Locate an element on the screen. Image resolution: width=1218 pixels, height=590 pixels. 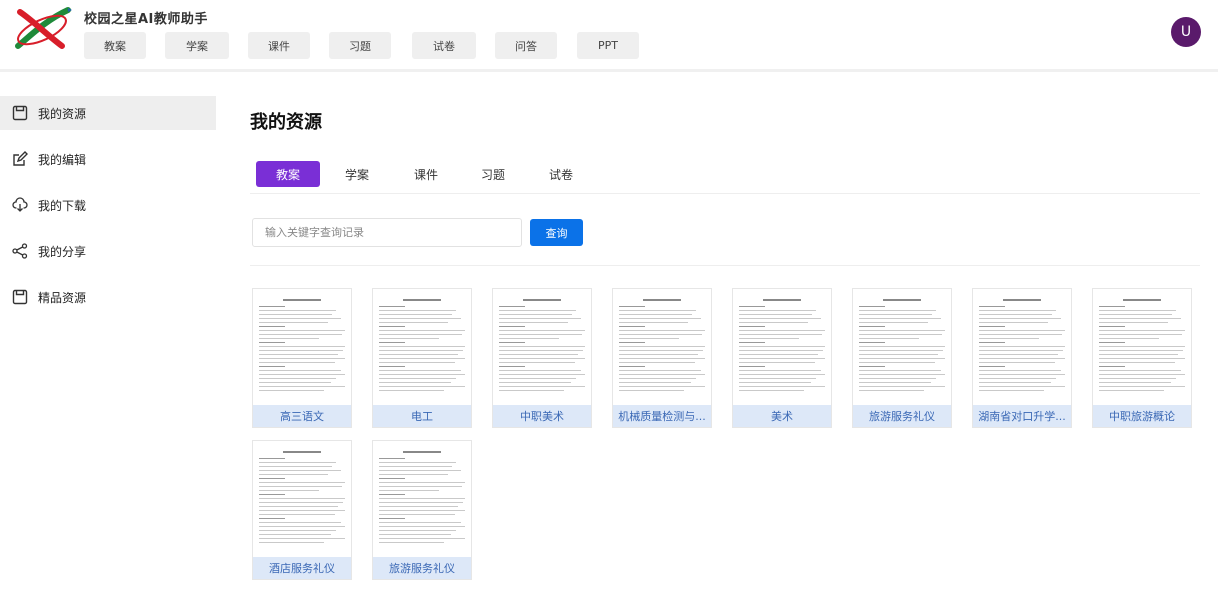
topnav-courseware: 课件 is located at coordinates (279, 45).